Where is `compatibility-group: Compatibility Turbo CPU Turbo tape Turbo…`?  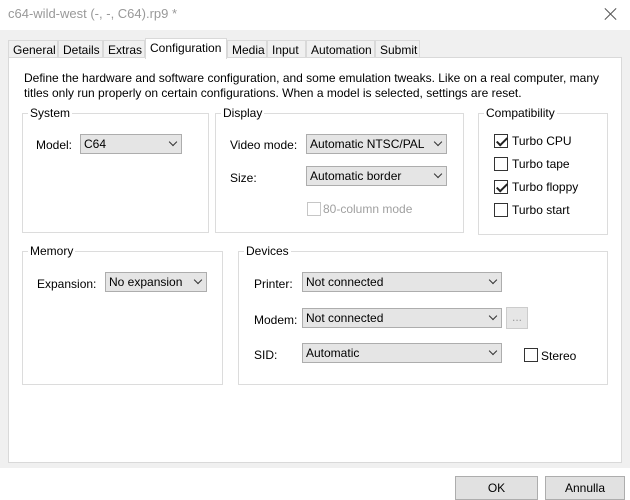
compatibility-group: Compatibility Turbo CPU Turbo tape Turbo… is located at coordinates (543, 170).